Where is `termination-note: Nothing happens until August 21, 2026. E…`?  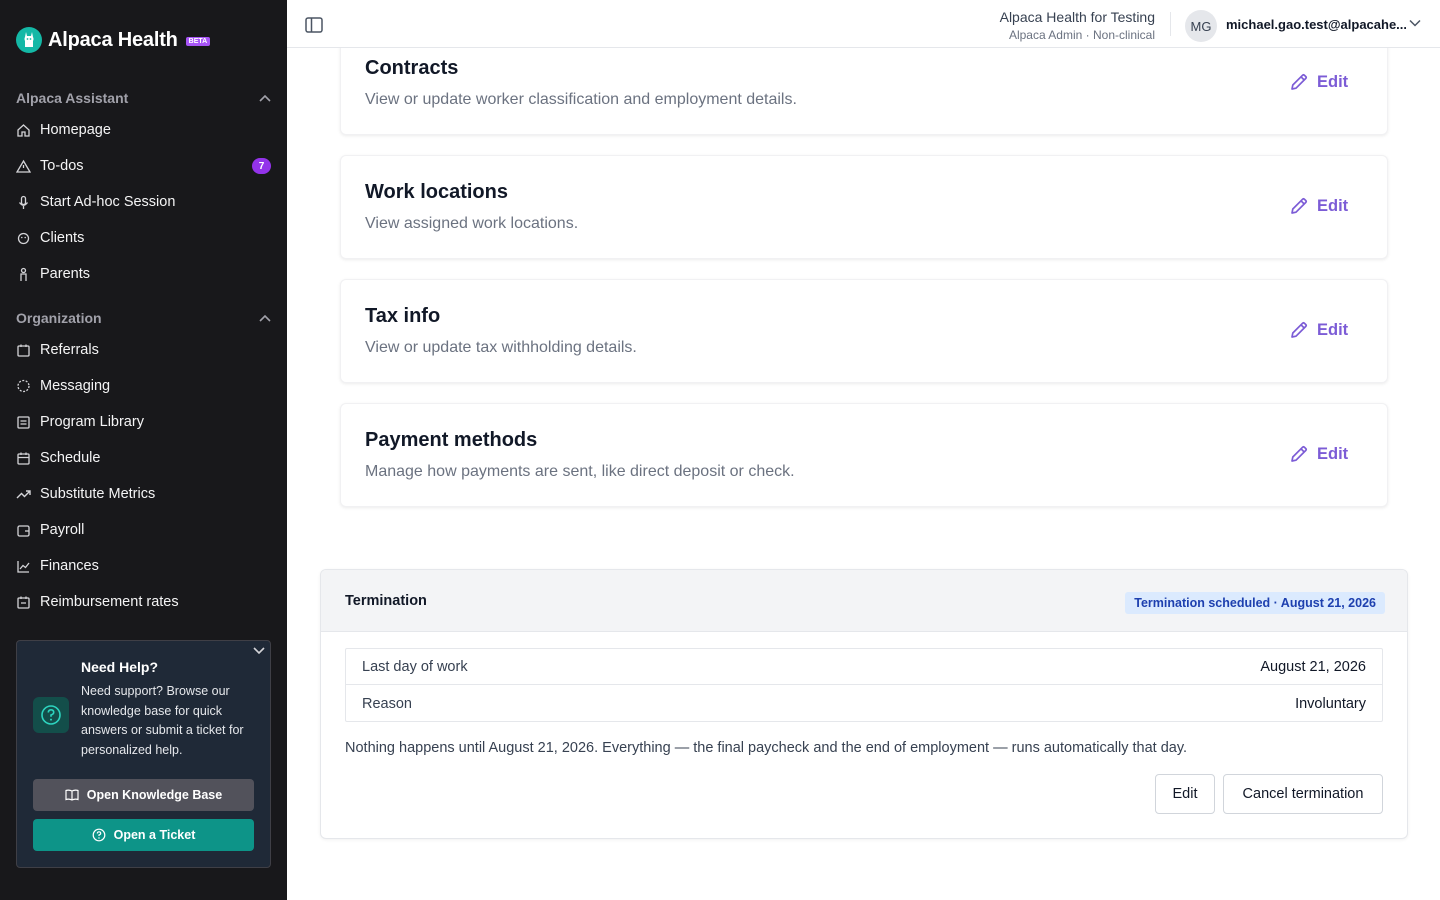
termination-note: Nothing happens until August 21, 2026. E… is located at coordinates (766, 748).